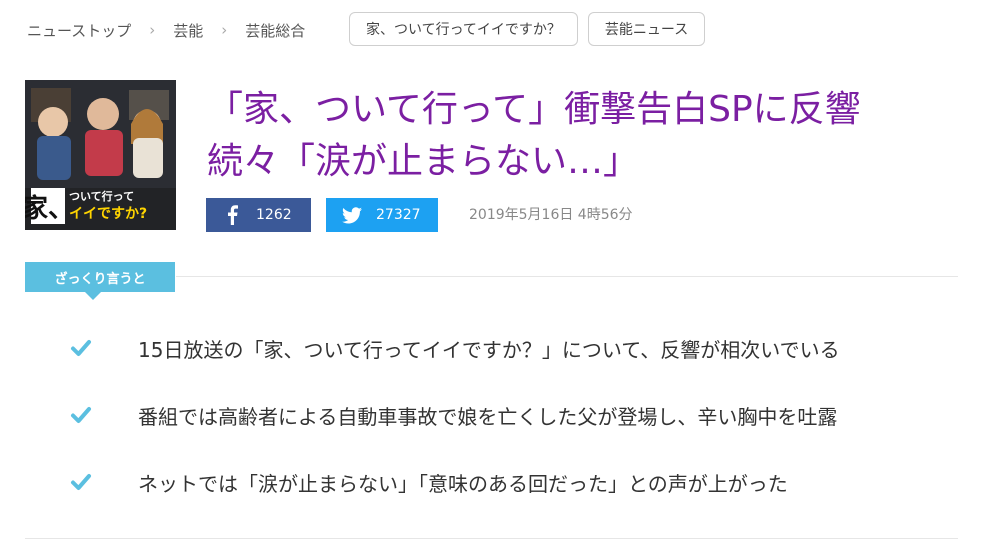 The image size is (1000, 552). I want to click on summary-point-text: 番組では高齢者による自動車事故で娘を亡くした父が登場し、辛い胸中を吐露, so click(488, 416).